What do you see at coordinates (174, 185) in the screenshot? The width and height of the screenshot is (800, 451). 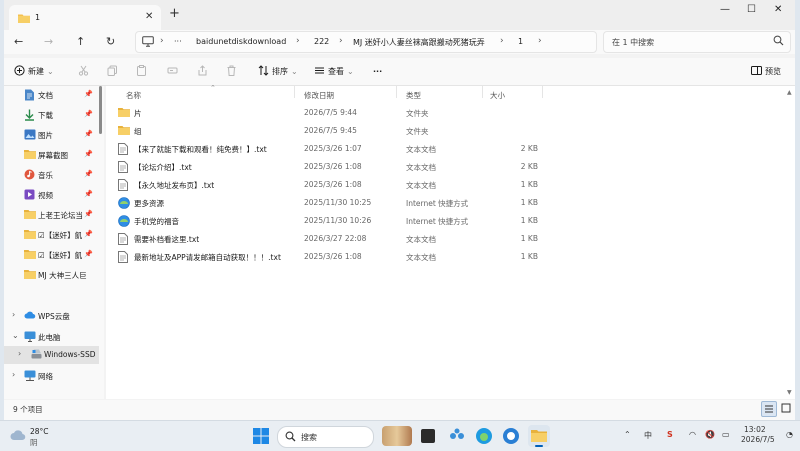 I see `file-name: 【永久地址发布页】.txt` at bounding box center [174, 185].